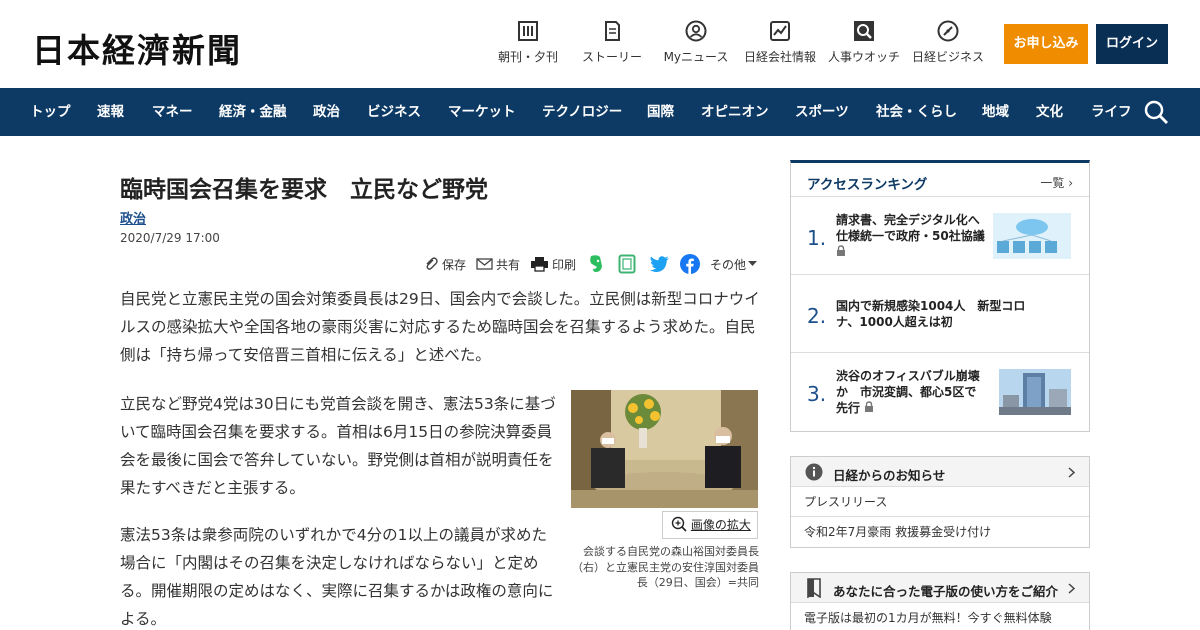 The height and width of the screenshot is (630, 1200). Describe the element at coordinates (864, 42) in the screenshot. I see `tool-personnel-watch: 人事ウオッチ` at that location.